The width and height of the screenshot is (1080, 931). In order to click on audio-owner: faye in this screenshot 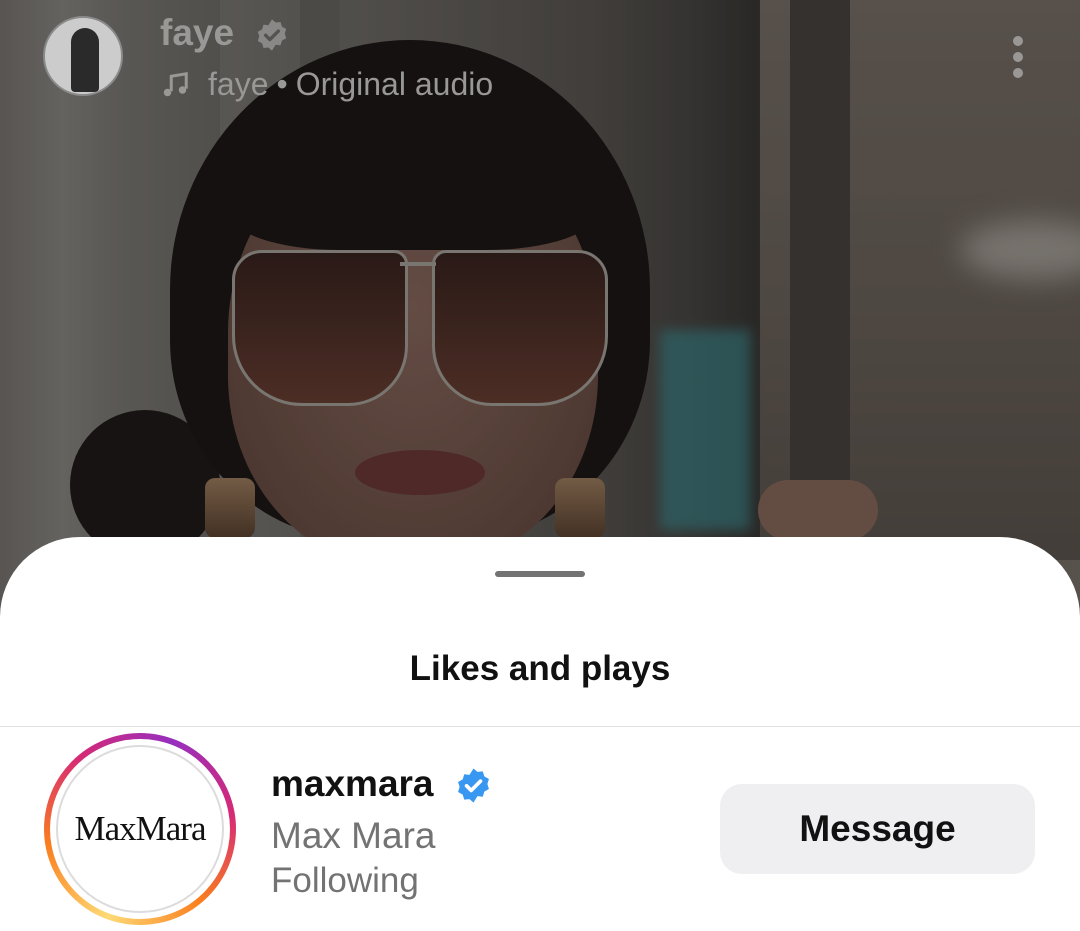, I will do `click(238, 84)`.